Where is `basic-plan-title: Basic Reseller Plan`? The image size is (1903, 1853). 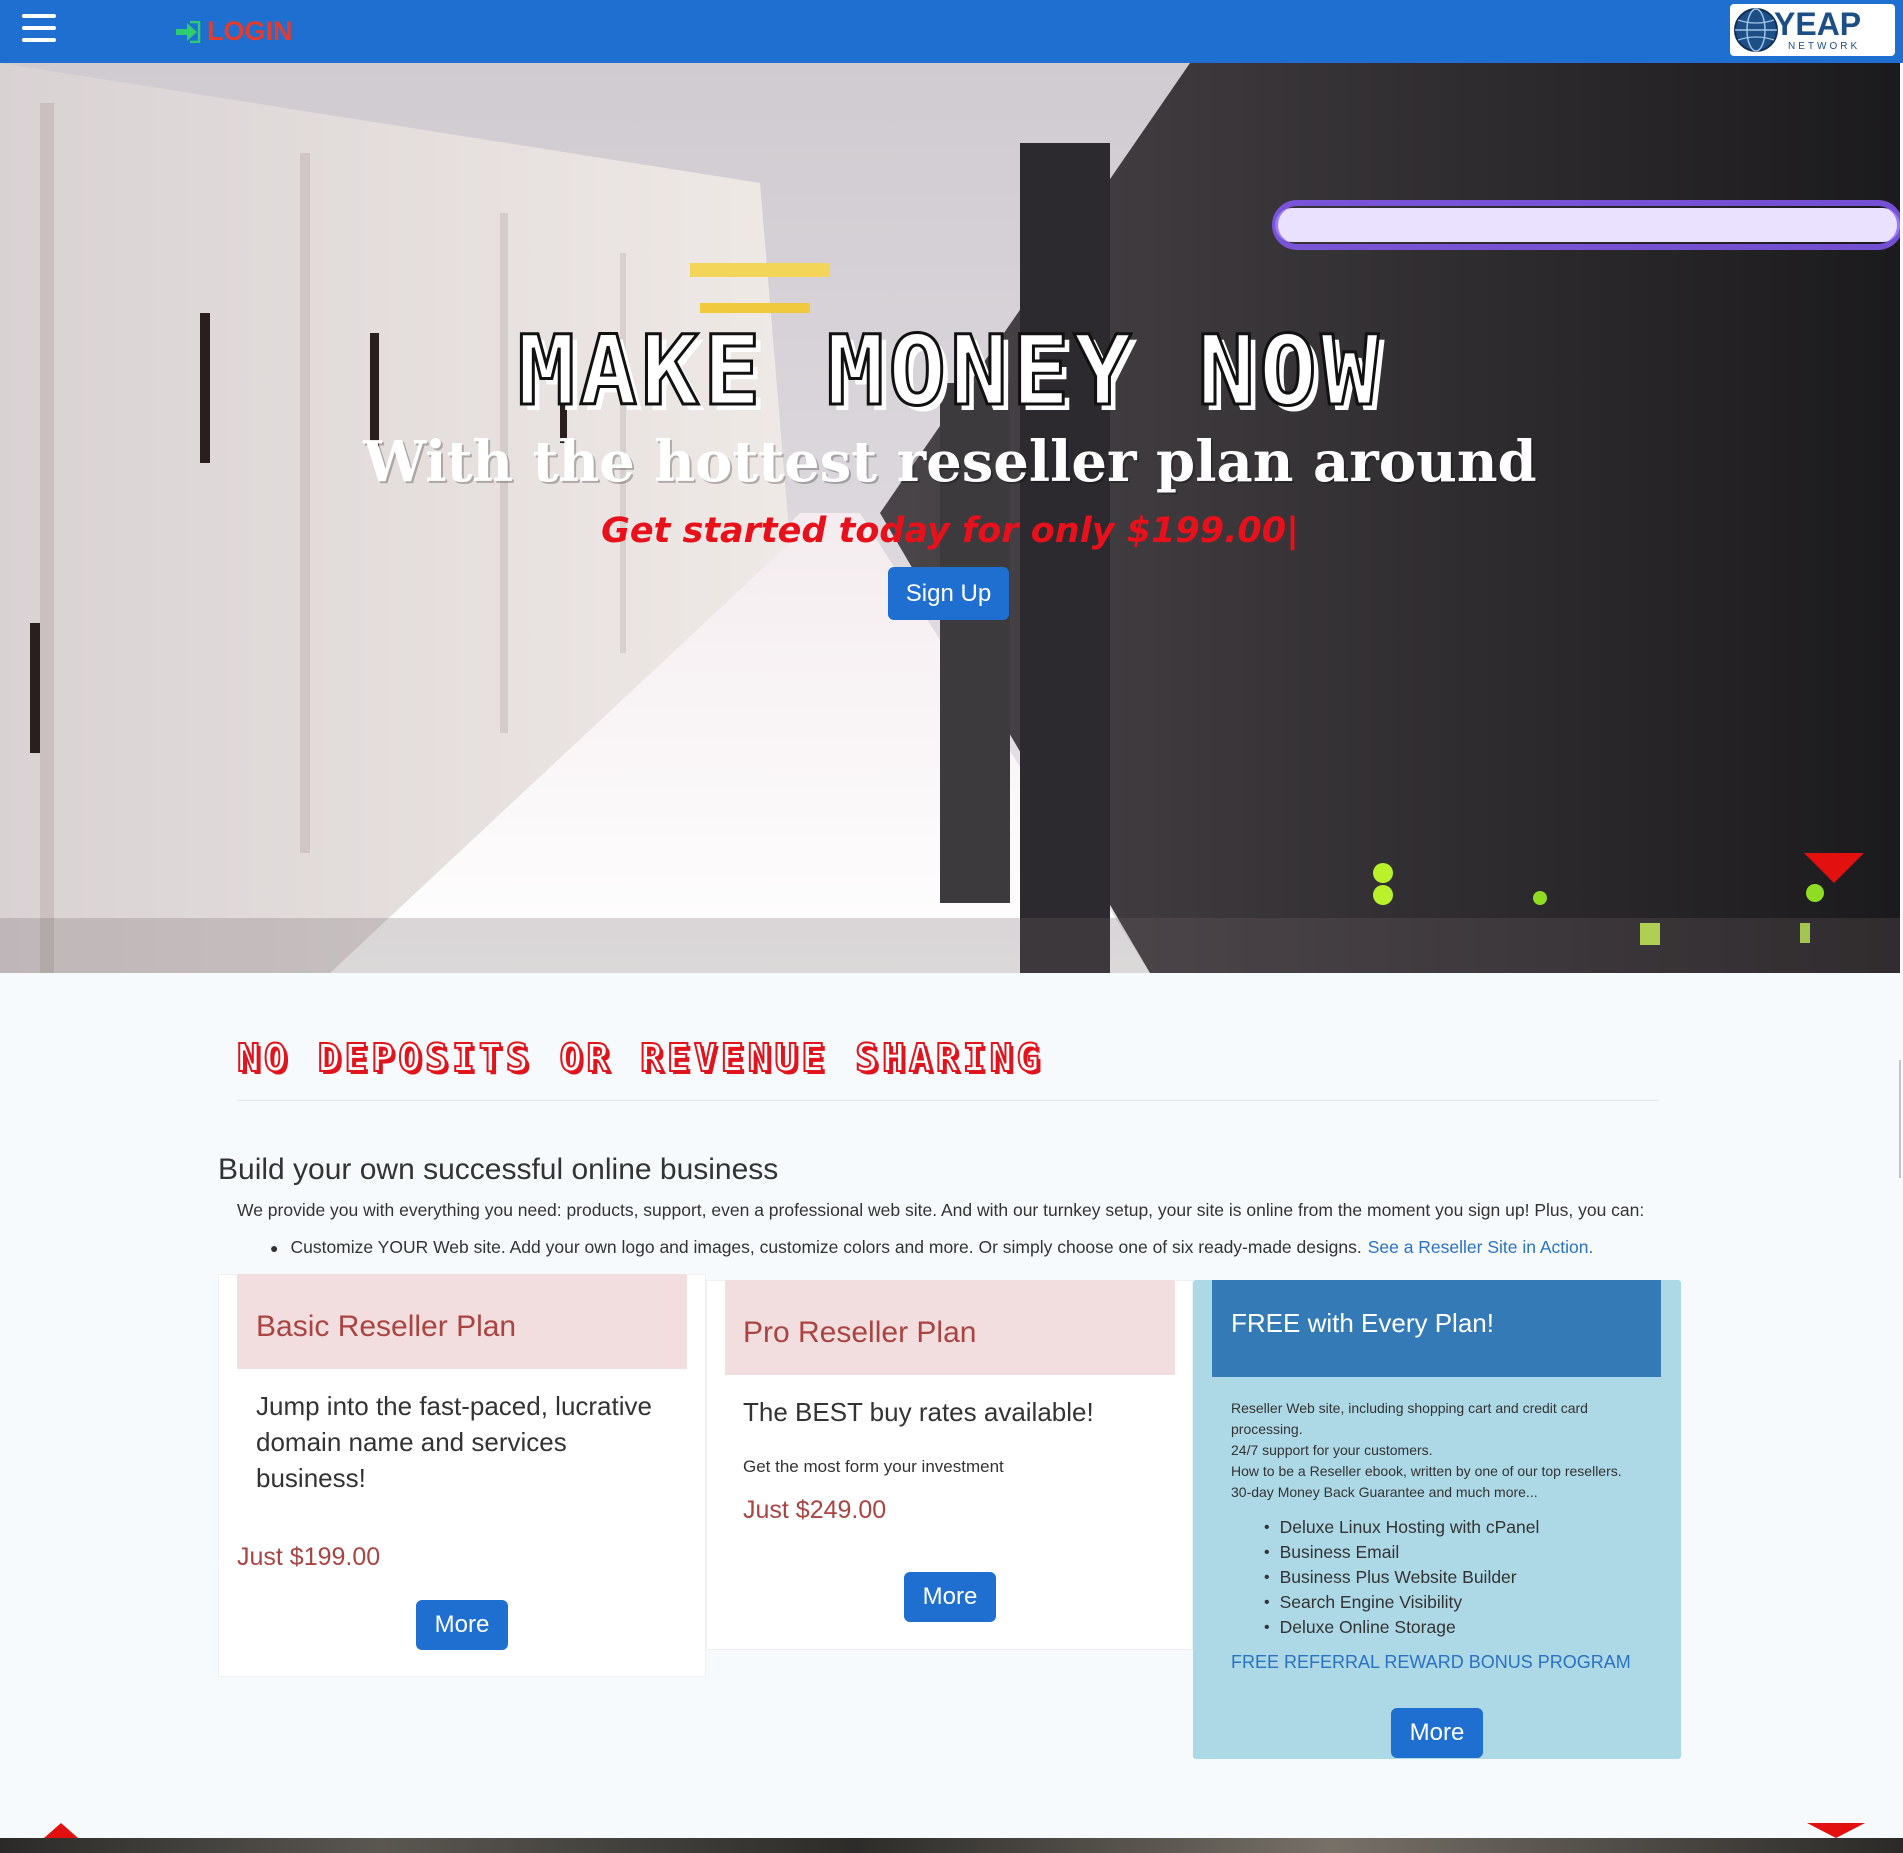
basic-plan-title: Basic Reseller Plan is located at coordinates (386, 1326).